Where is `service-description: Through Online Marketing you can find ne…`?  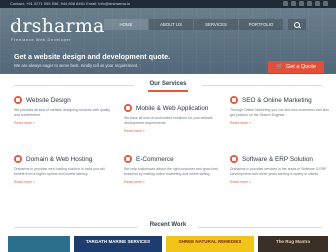 service-description: Through Online Marketing you can find ne… is located at coordinates (280, 112).